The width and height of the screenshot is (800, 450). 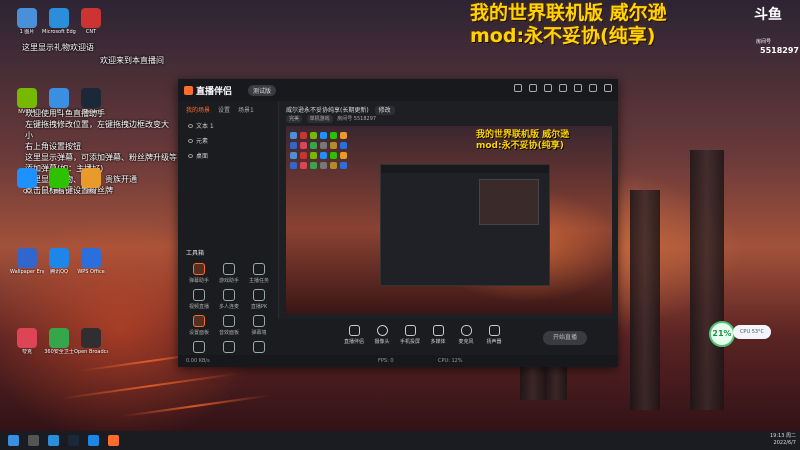 What do you see at coordinates (27, 261) in the screenshot?
I see `desktop-icon: Wallpaper Engine` at bounding box center [27, 261].